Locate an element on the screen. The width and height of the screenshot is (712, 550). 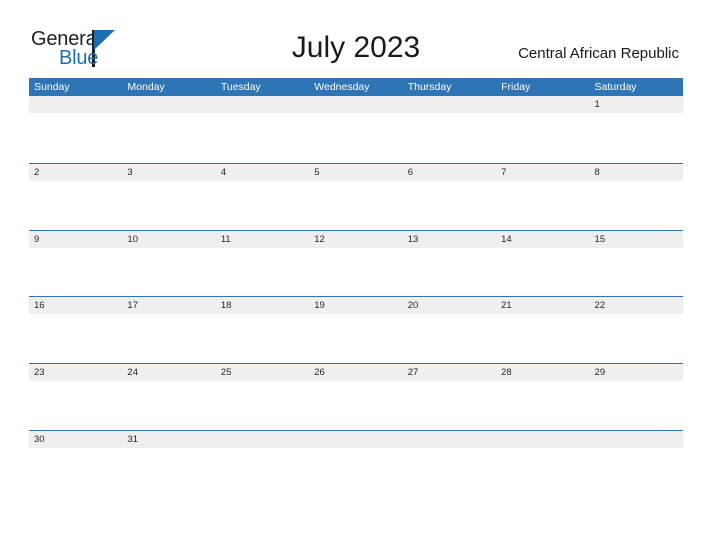
week-row: 1 is located at coordinates (356, 129).